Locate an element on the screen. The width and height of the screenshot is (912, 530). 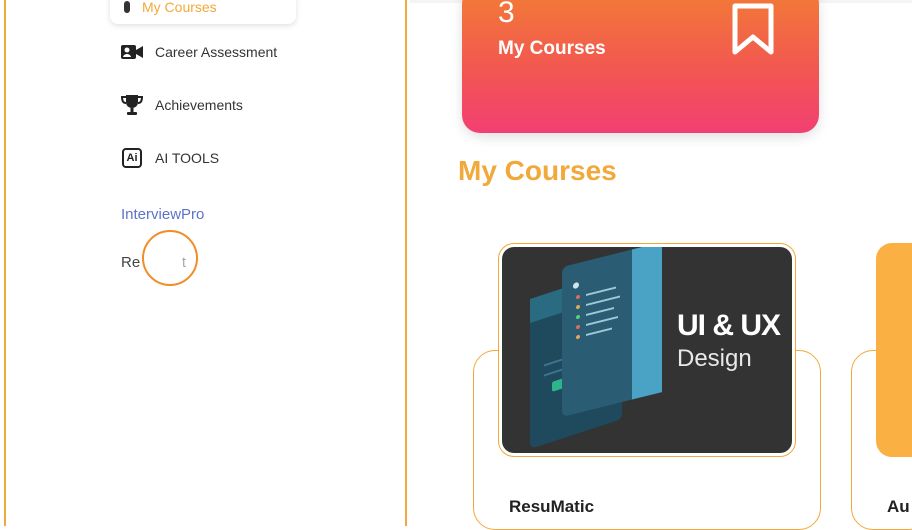
my-courses-stat-card: 3 My Courses is located at coordinates (640, 66).